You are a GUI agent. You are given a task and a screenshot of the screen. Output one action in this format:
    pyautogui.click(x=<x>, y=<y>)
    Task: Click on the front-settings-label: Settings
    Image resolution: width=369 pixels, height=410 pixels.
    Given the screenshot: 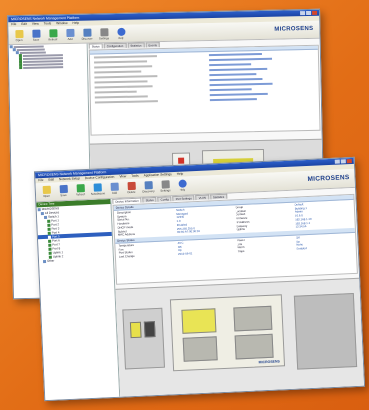 What is the action you would take?
    pyautogui.click(x=165, y=190)
    